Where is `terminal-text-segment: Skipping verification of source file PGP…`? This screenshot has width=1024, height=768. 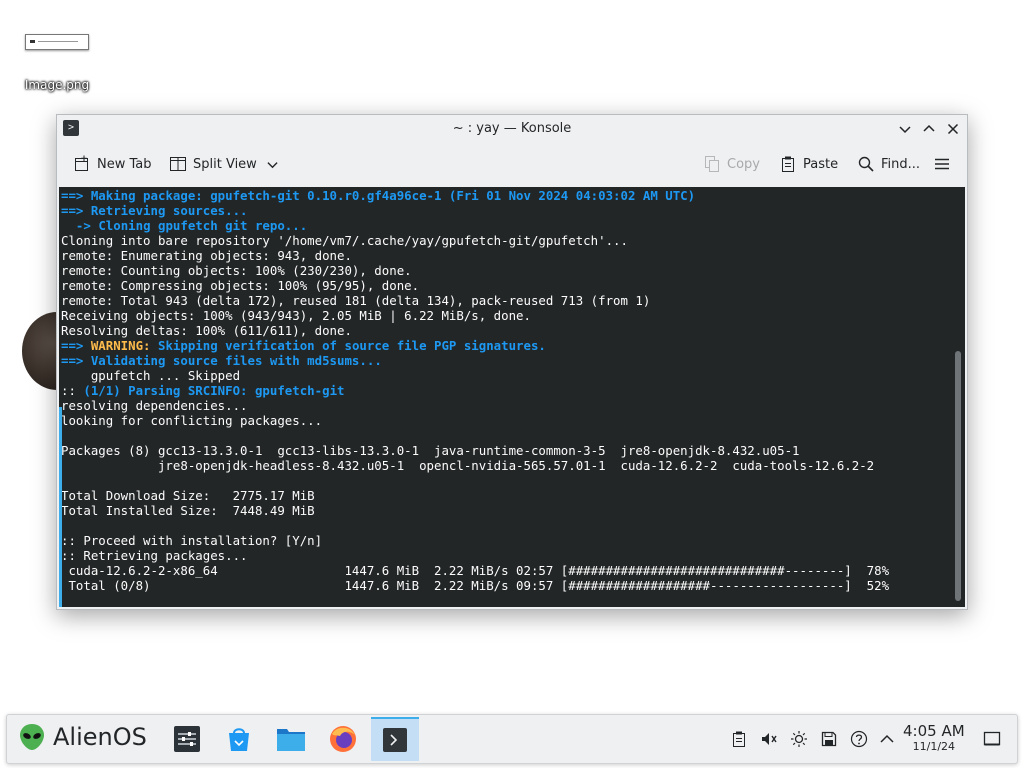
terminal-text-segment: Skipping verification of source file PGP… is located at coordinates (351, 345).